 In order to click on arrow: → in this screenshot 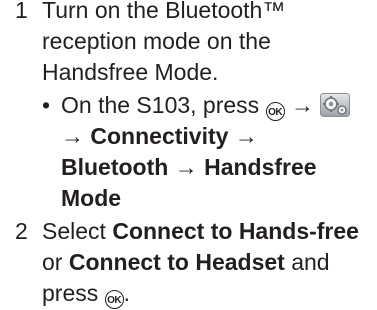, I will do `click(302, 105)`.